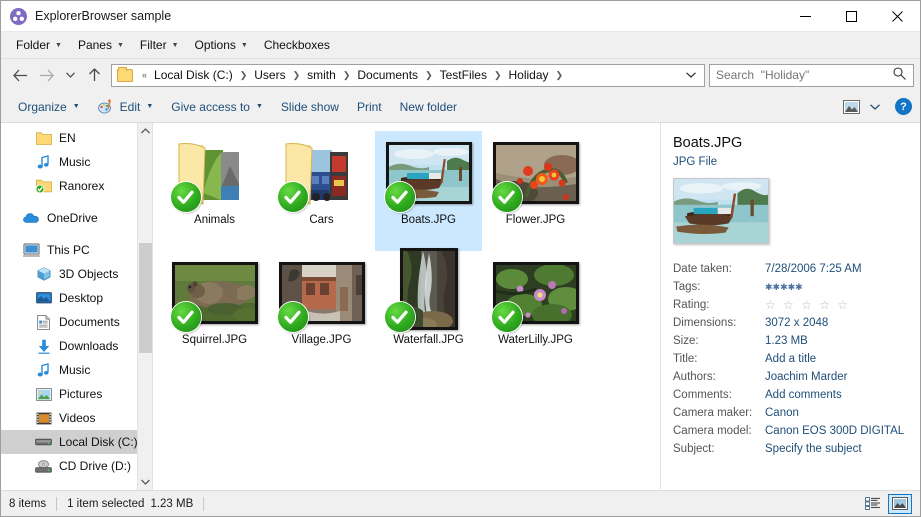  I want to click on sidebar-scrollbar, so click(144, 306).